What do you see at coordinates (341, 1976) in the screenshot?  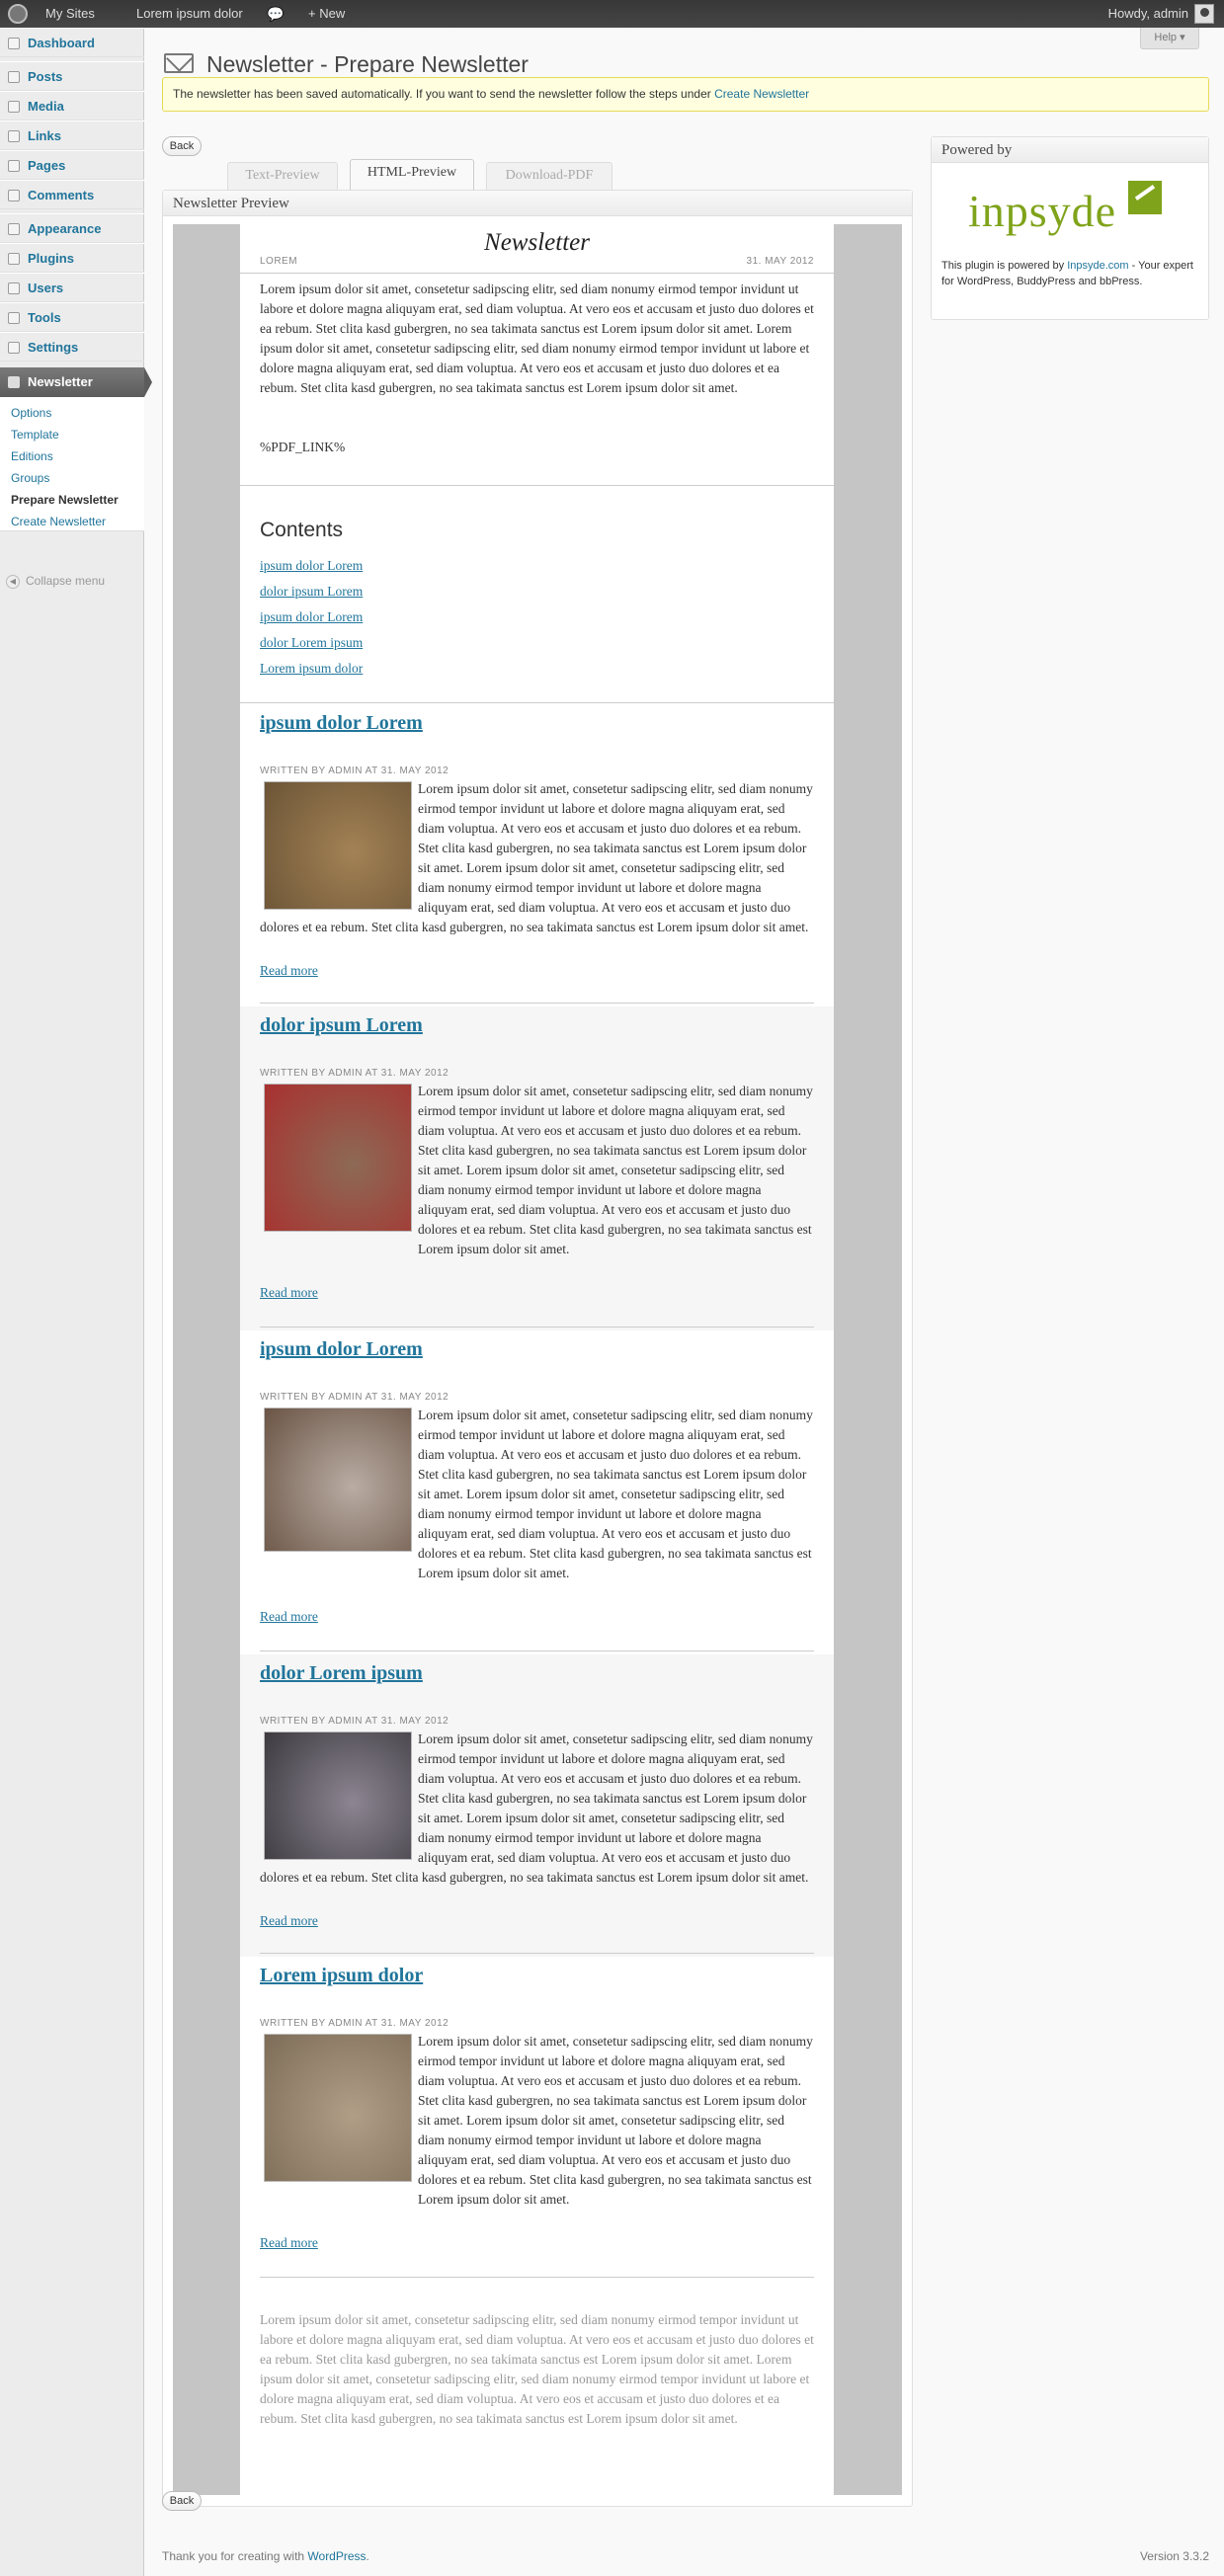 I see `article-title: Lorem ipsum dolor` at bounding box center [341, 1976].